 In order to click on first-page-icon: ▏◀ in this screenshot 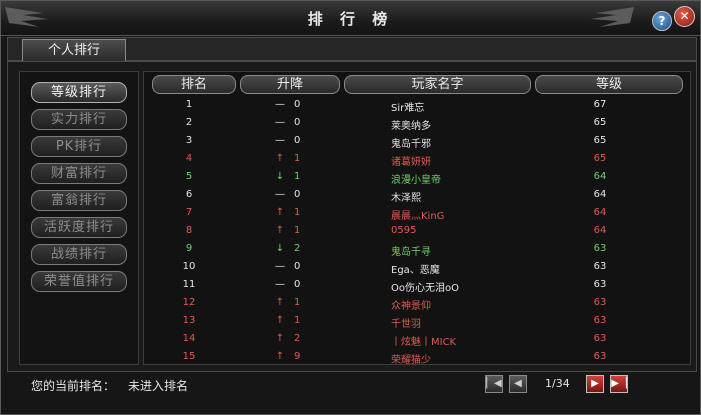, I will do `click(494, 383)`.